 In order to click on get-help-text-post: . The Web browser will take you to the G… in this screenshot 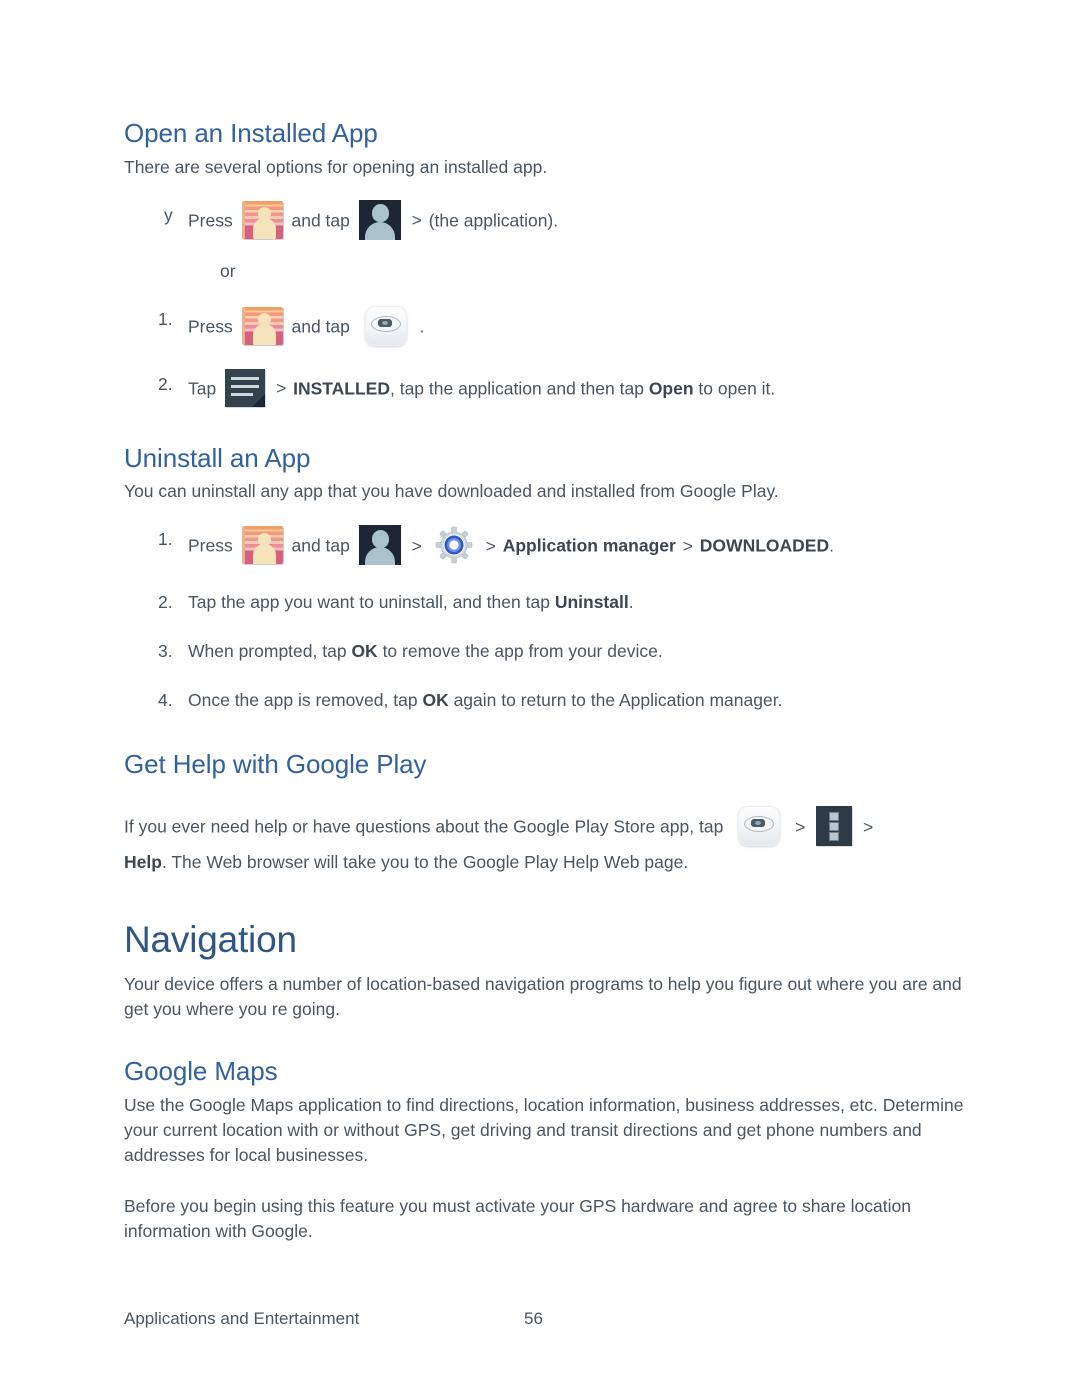, I will do `click(425, 862)`.